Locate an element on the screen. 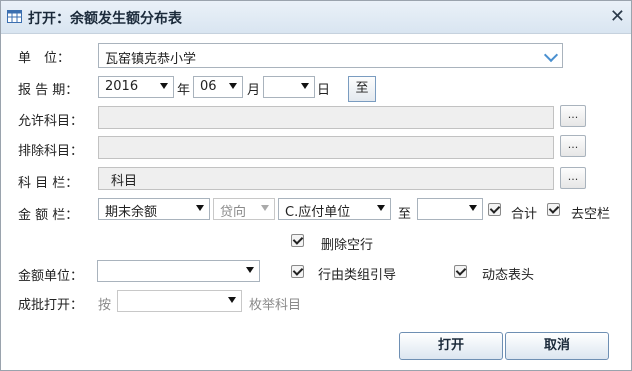  row-group-guide-label: 行由类组引导 is located at coordinates (357, 275).